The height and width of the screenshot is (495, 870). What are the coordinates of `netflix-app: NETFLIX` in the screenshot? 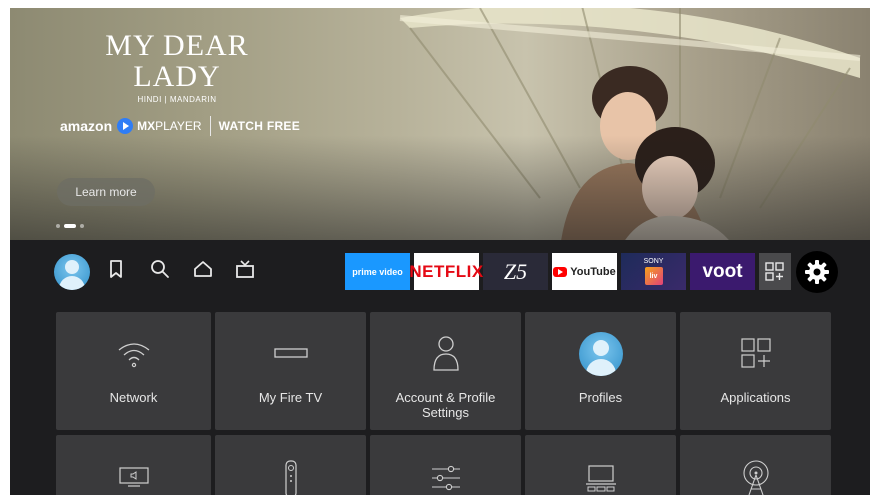 It's located at (446, 271).